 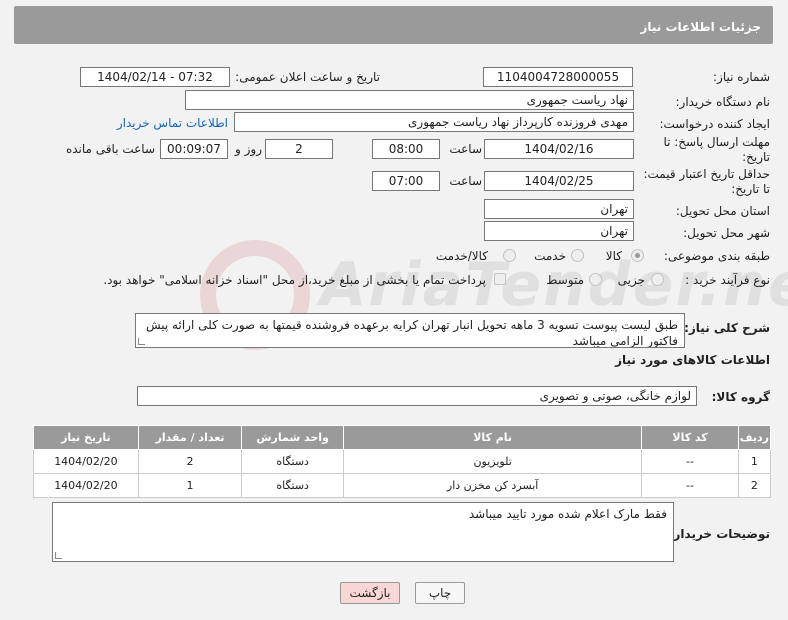 I want to click on deadline-date-field: 1404/02/16, so click(x=559, y=149).